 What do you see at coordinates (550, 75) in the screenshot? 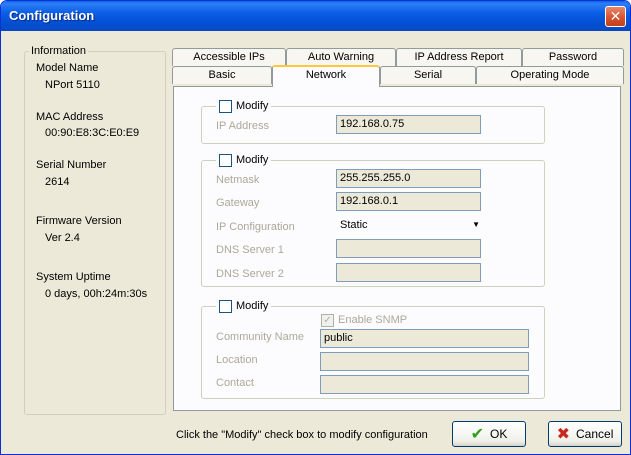
I see `tab-operating-mode: Operating Mode` at bounding box center [550, 75].